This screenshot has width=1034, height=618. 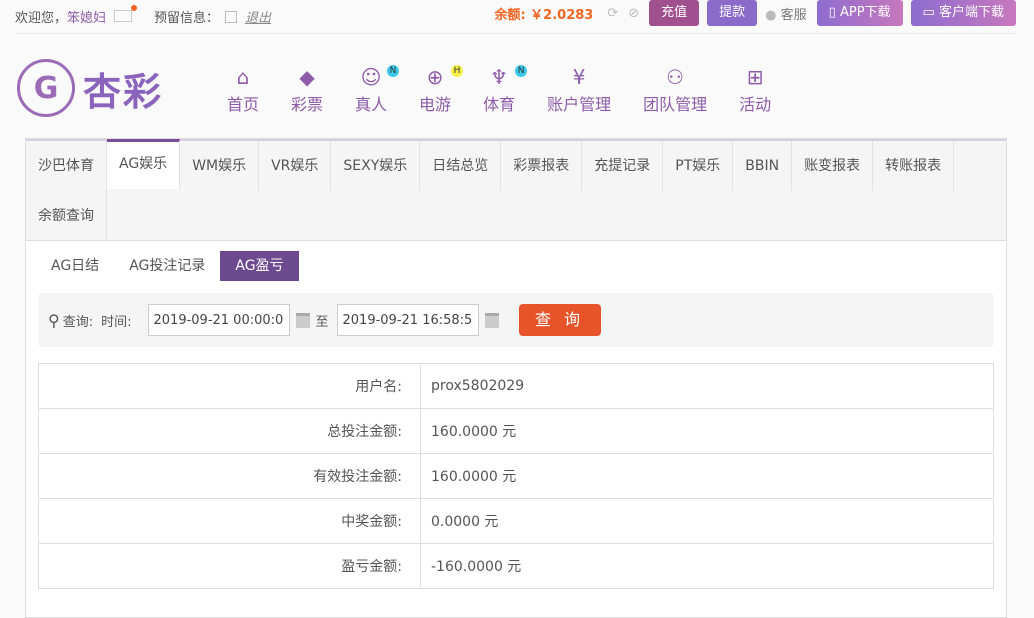 I want to click on to-label: 至, so click(x=322, y=322).